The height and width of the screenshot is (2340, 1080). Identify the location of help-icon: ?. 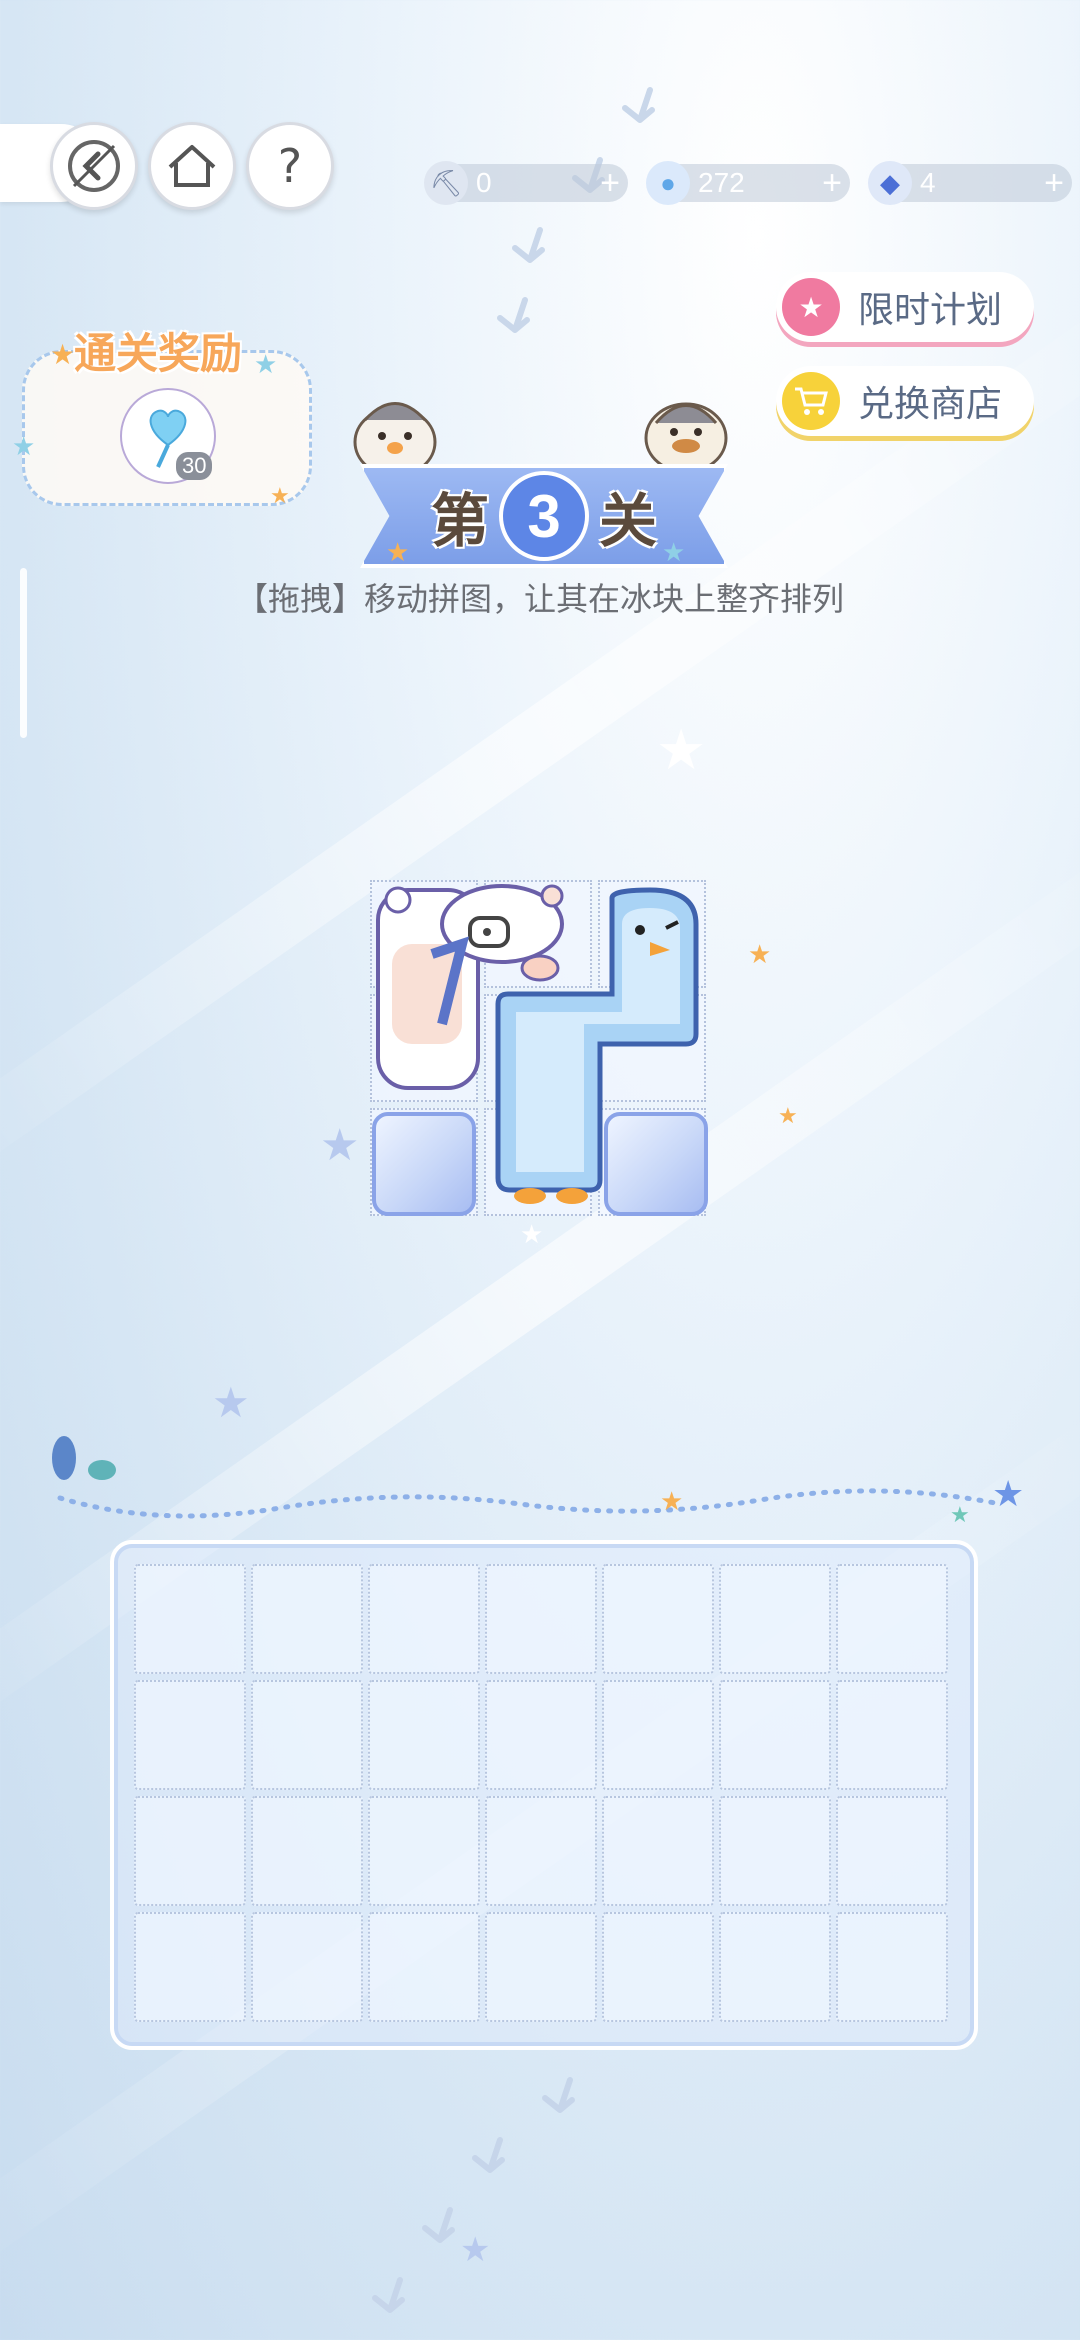
(290, 166).